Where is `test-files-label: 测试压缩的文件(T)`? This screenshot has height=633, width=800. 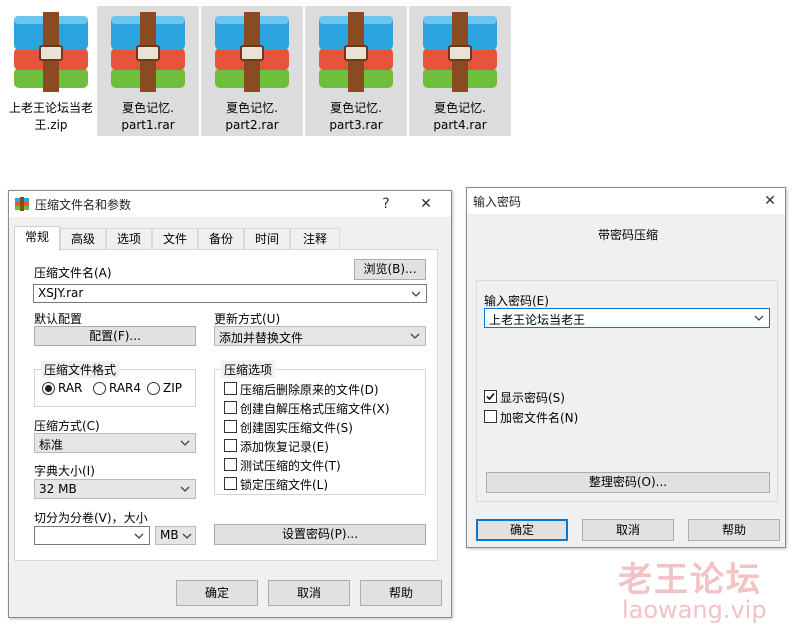 test-files-label: 测试压缩的文件(T) is located at coordinates (290, 466).